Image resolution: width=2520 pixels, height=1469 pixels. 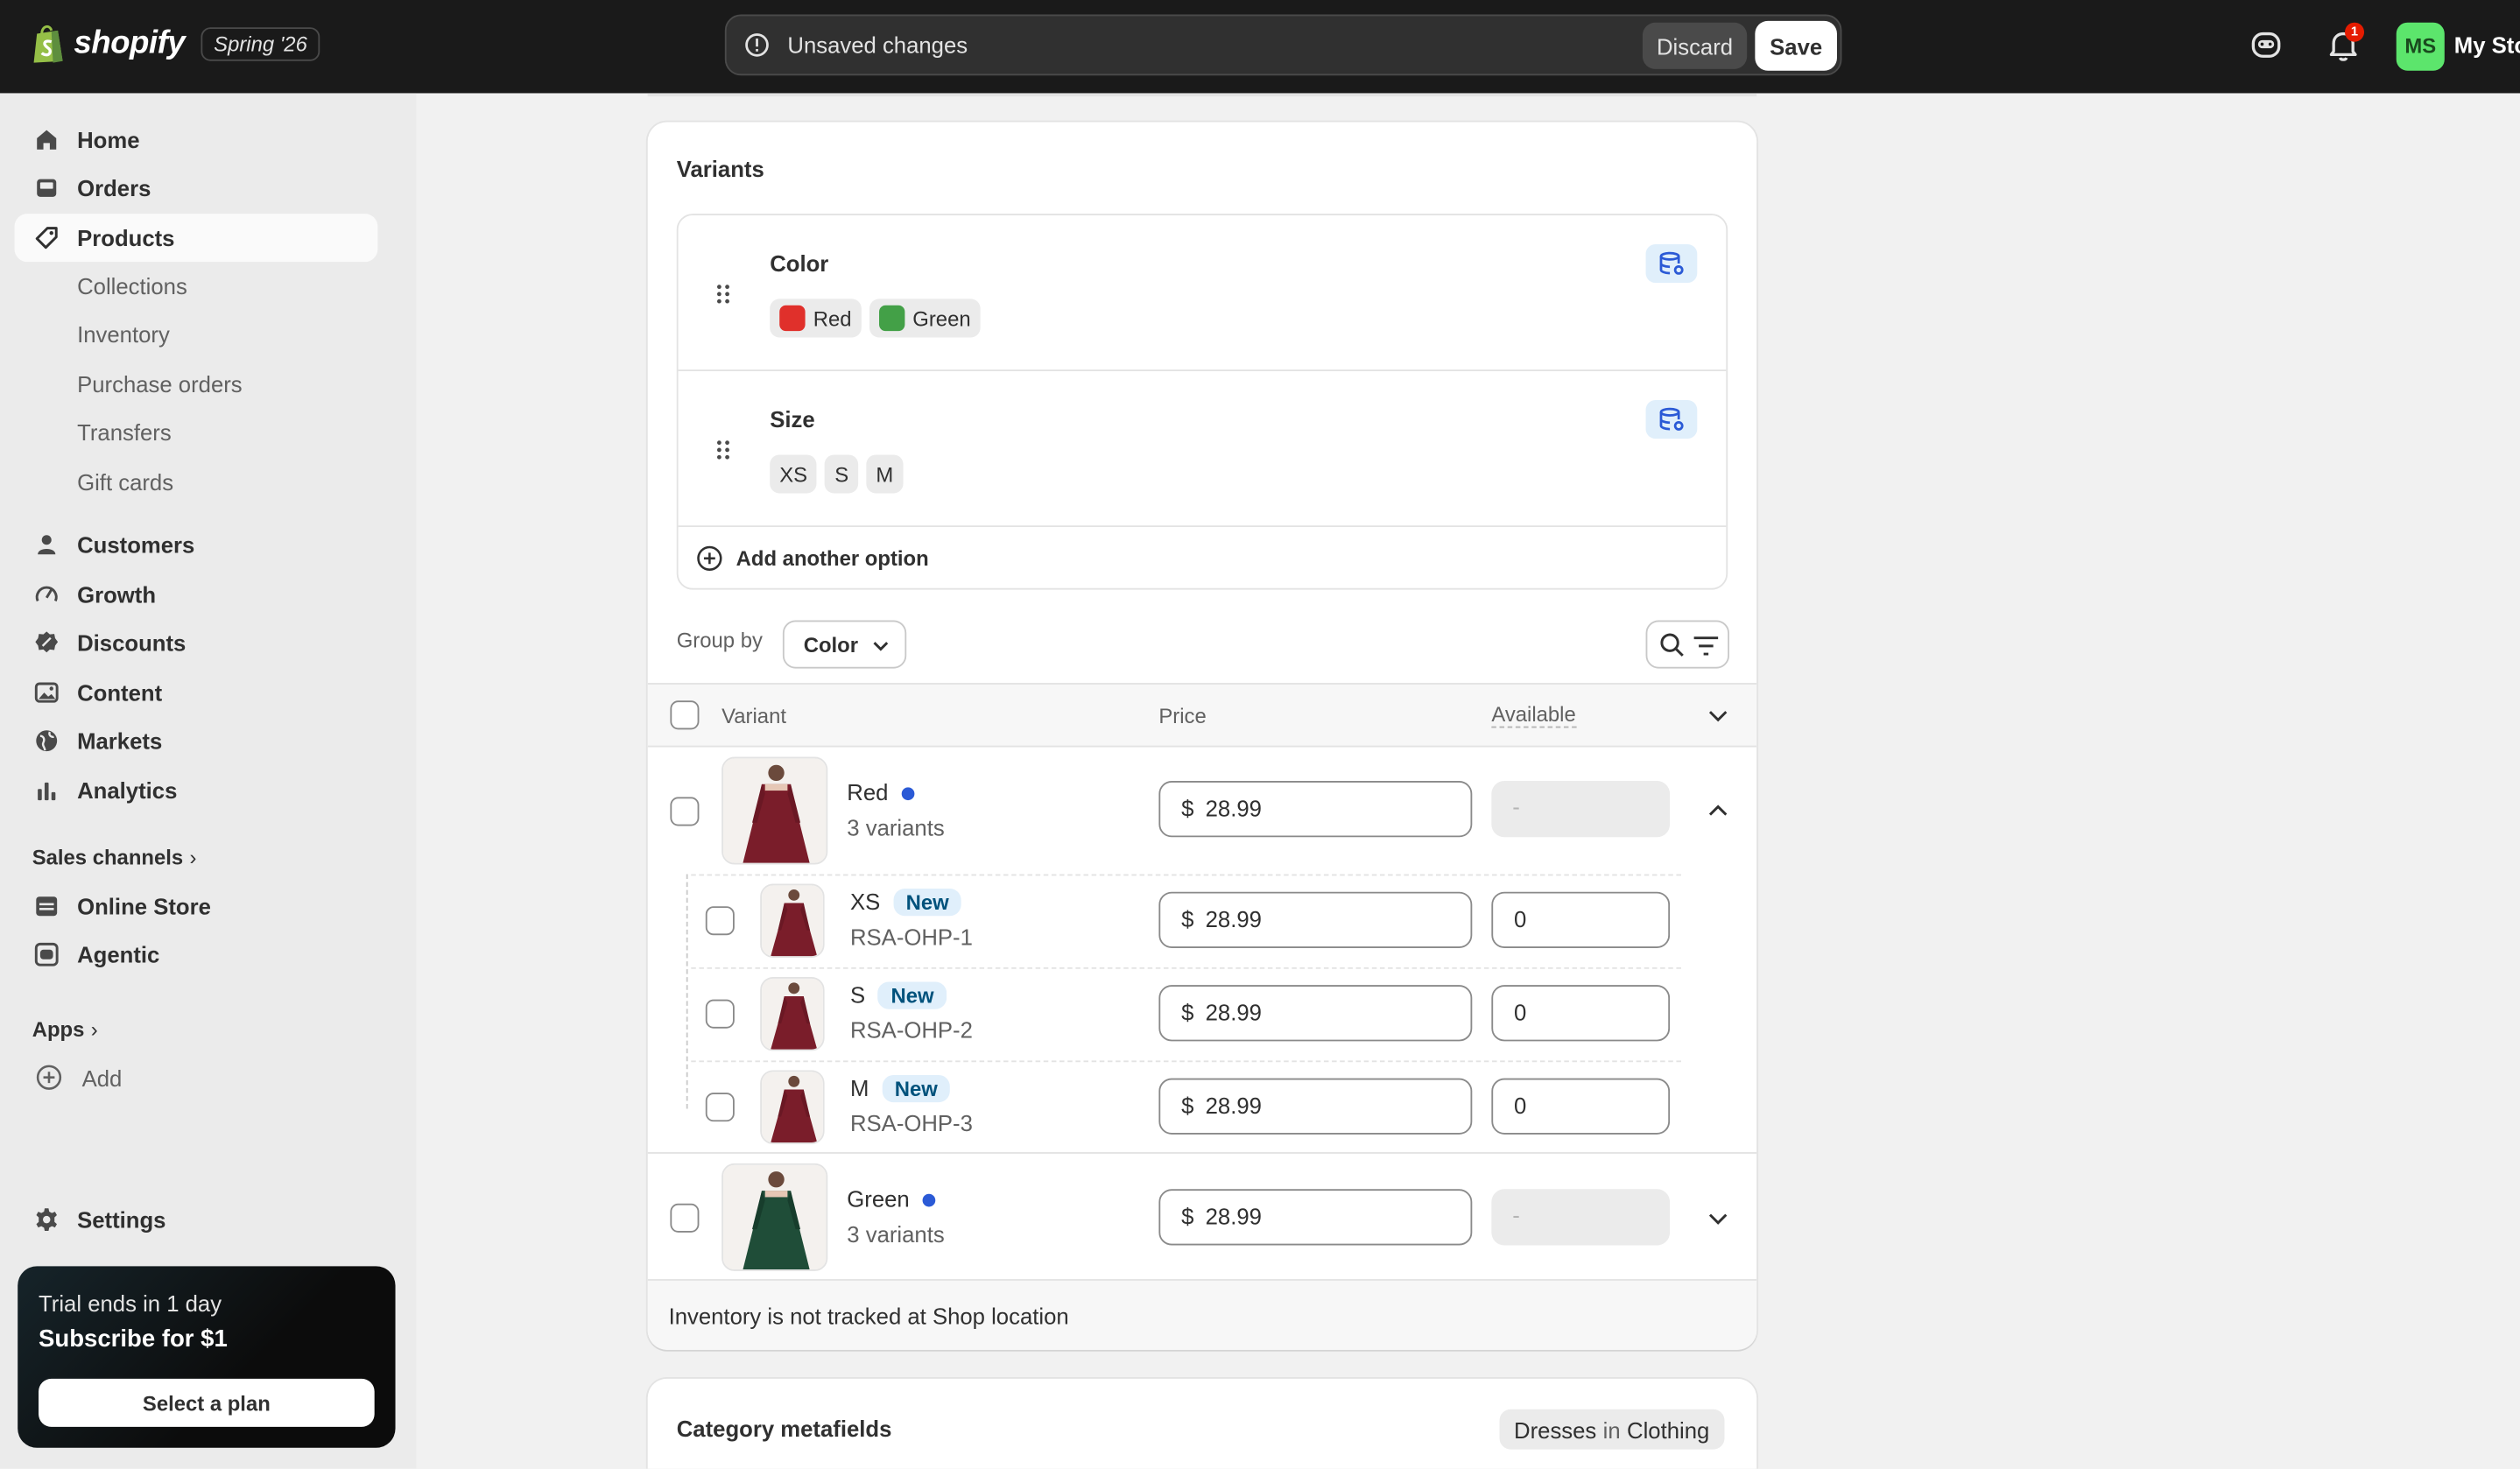 I want to click on chevron-up-icon, so click(x=1718, y=809).